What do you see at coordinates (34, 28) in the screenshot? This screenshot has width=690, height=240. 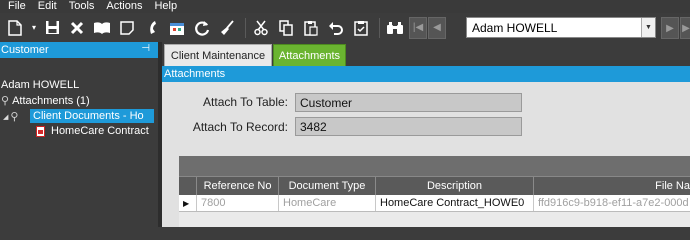 I see `dropdown-arrow-icon: ▾` at bounding box center [34, 28].